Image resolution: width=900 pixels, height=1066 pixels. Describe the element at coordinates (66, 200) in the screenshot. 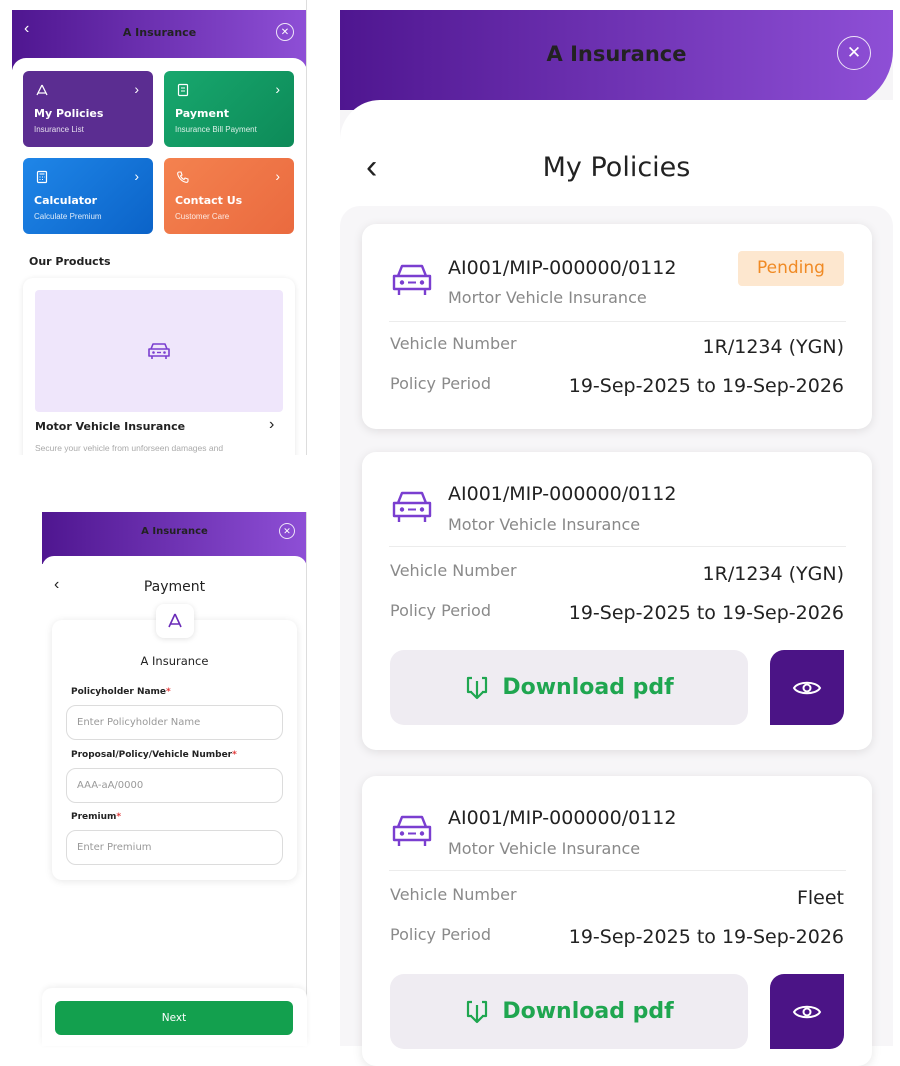

I see `tile-title: Calculator` at that location.